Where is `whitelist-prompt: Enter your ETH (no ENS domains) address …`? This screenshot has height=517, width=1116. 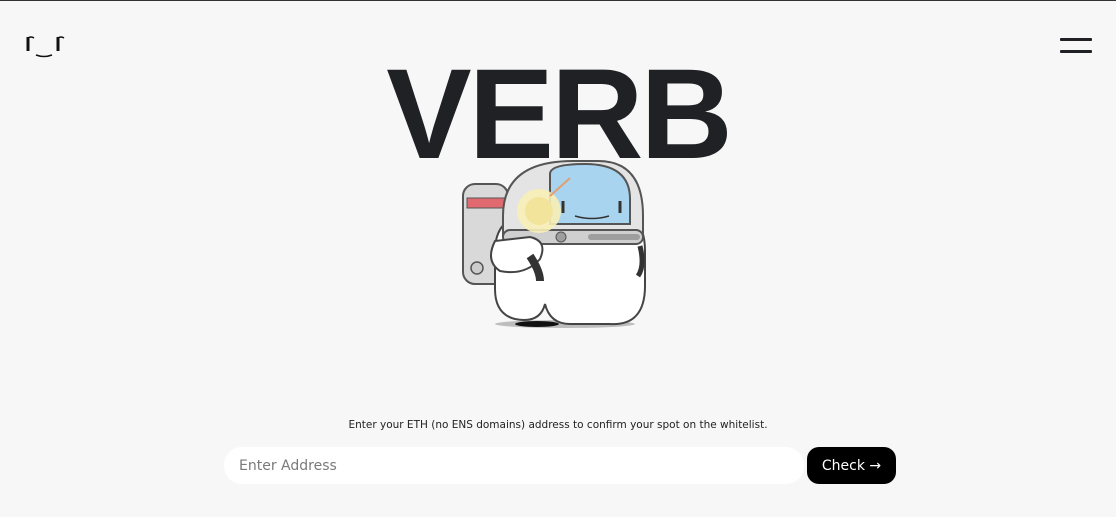 whitelist-prompt: Enter your ETH (no ENS domains) address … is located at coordinates (558, 425).